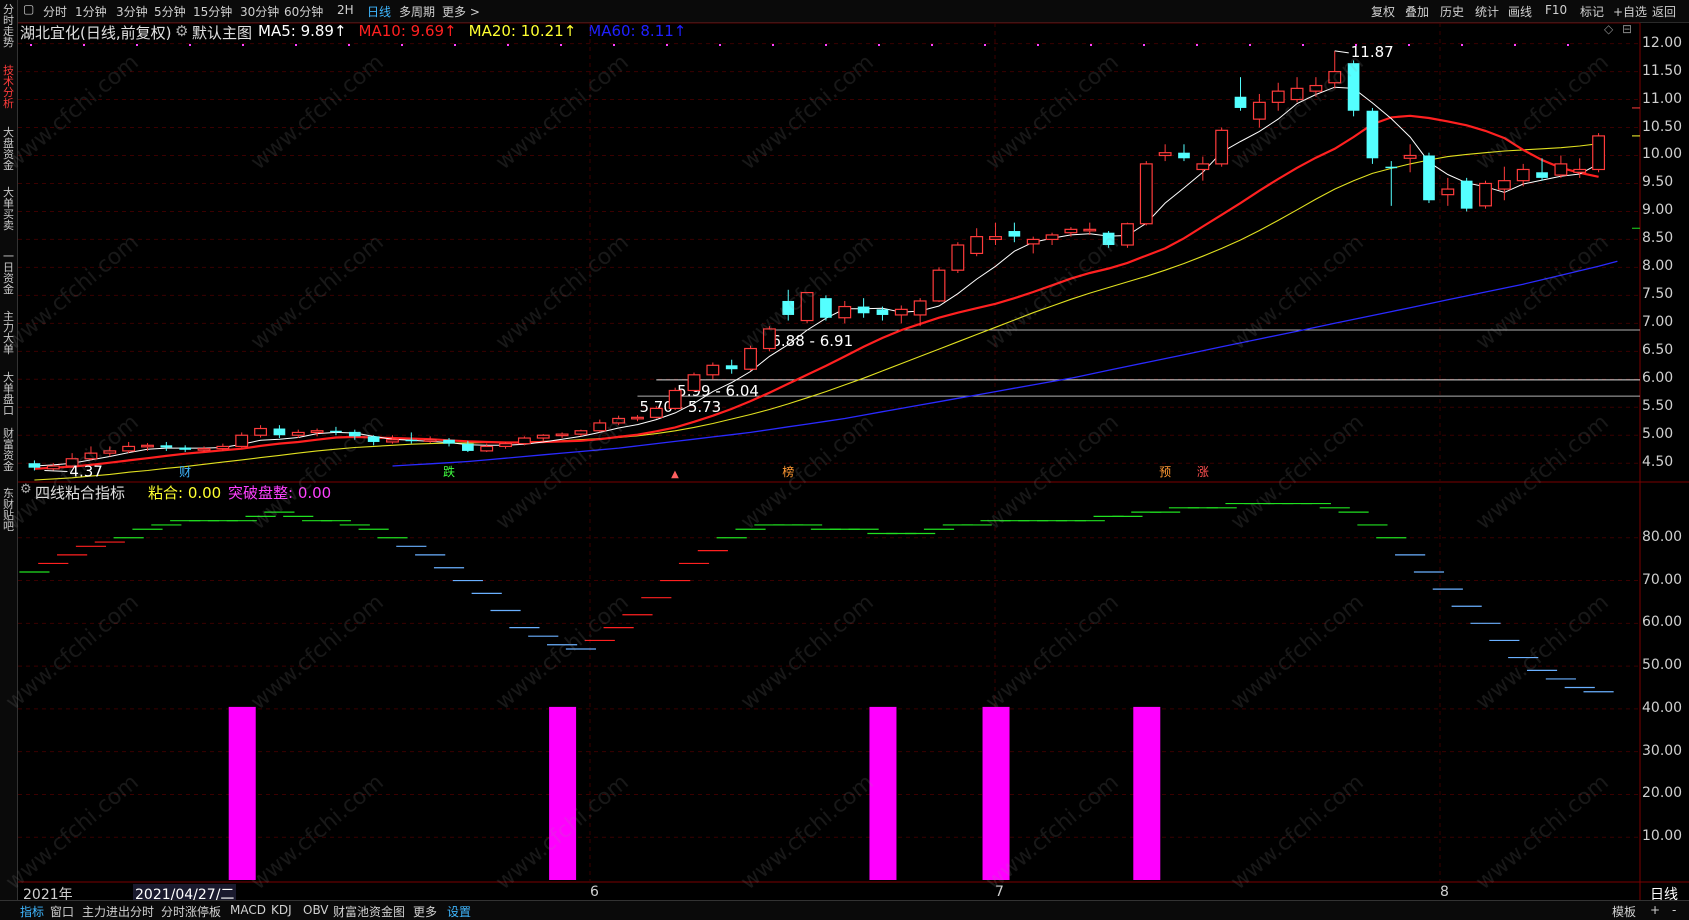 This screenshot has height=920, width=1689. What do you see at coordinates (248, 910) in the screenshot?
I see `bottom-tab-4: MACD` at bounding box center [248, 910].